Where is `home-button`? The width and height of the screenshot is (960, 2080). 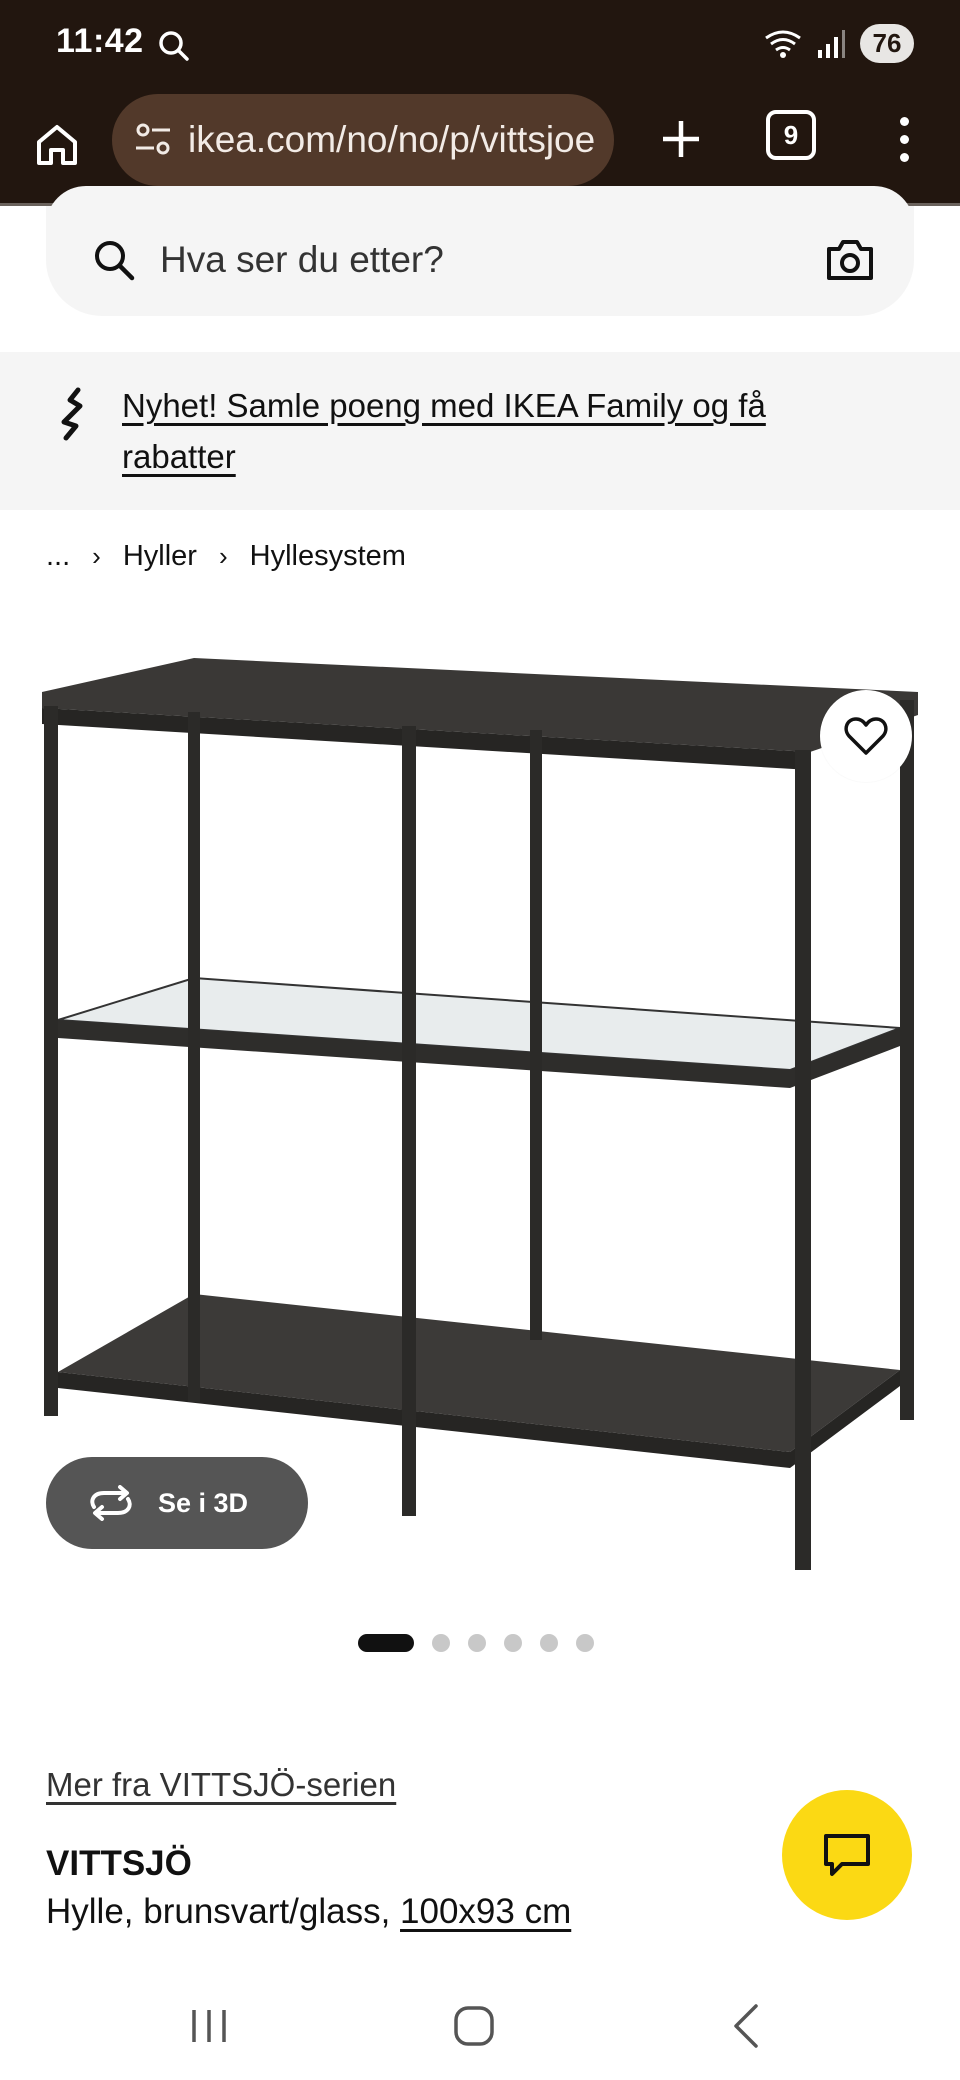
home-button is located at coordinates (57, 145).